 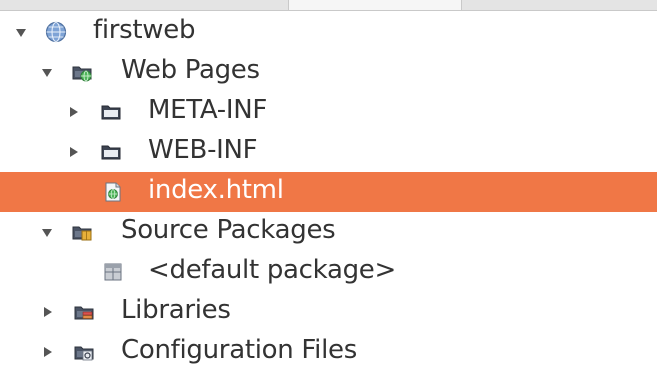 What do you see at coordinates (328, 72) in the screenshot?
I see `tree-item-web-pages: Web Pages` at bounding box center [328, 72].